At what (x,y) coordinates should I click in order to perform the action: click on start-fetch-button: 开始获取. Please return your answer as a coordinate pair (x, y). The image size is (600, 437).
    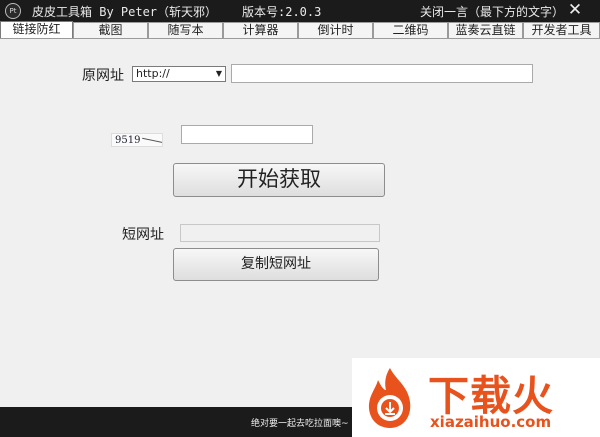
    Looking at the image, I should click on (279, 180).